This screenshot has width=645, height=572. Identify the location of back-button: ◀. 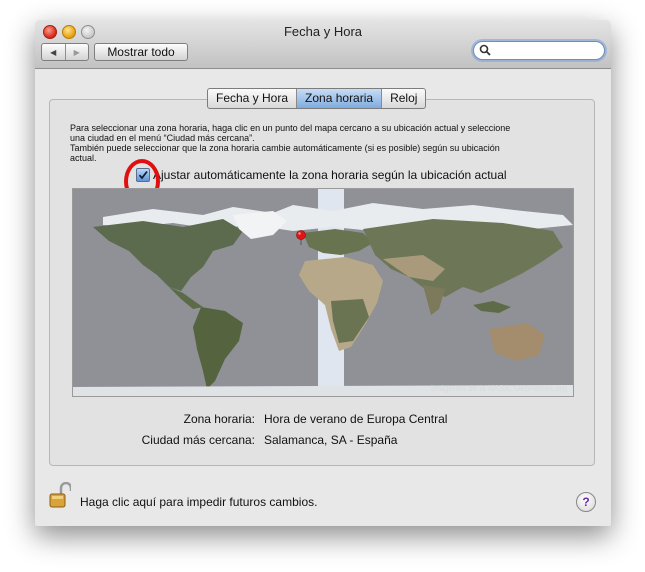
(53, 52).